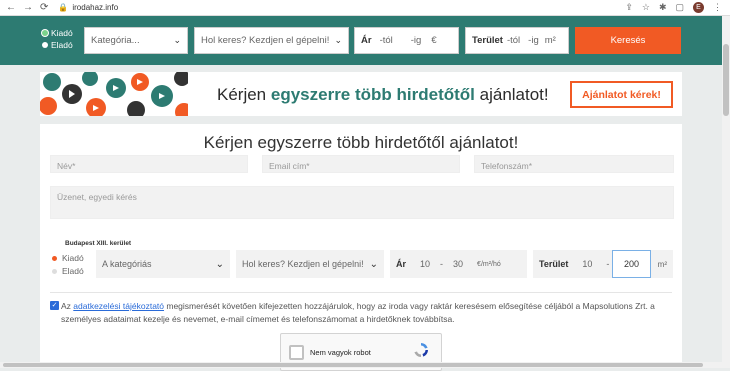  What do you see at coordinates (361, 292) in the screenshot?
I see `divider` at bounding box center [361, 292].